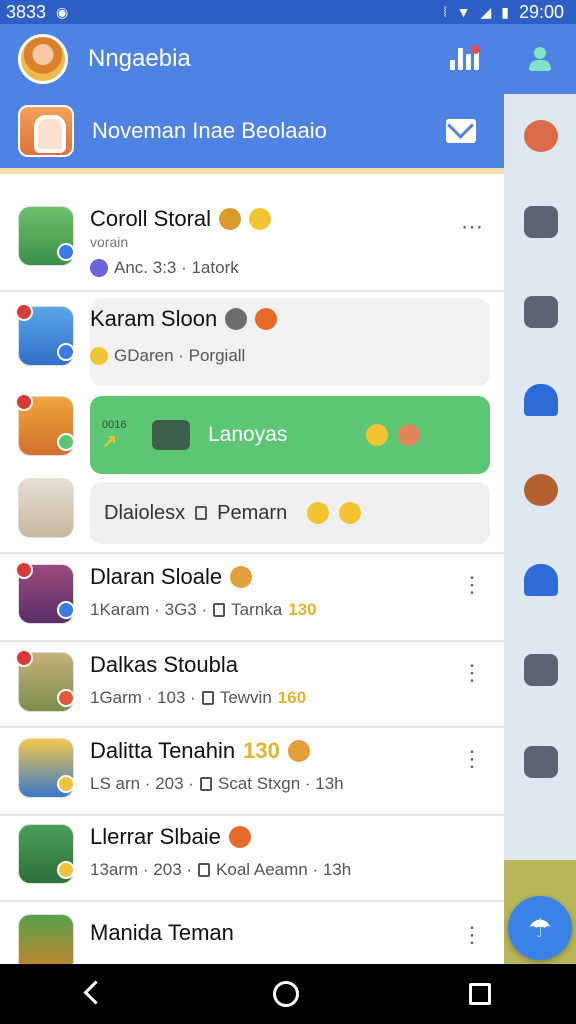 The image size is (576, 1024). What do you see at coordinates (464, 59) in the screenshot?
I see `chart-icon` at bounding box center [464, 59].